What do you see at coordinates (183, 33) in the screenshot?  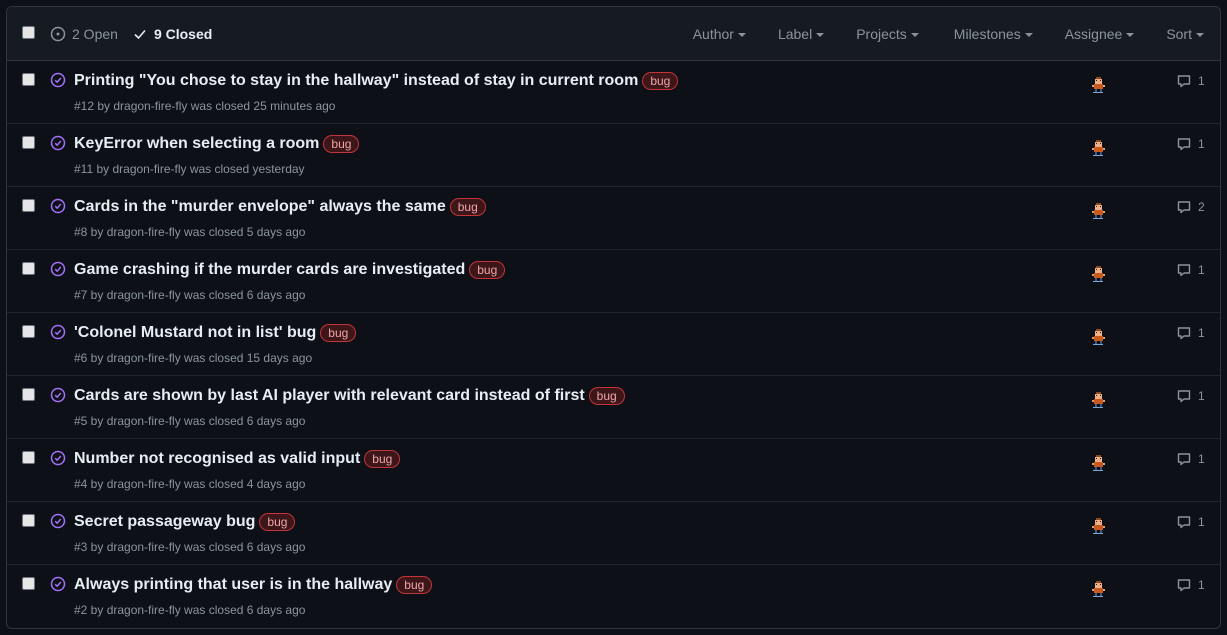 I see `closed-issues-label: 9 Closed` at bounding box center [183, 33].